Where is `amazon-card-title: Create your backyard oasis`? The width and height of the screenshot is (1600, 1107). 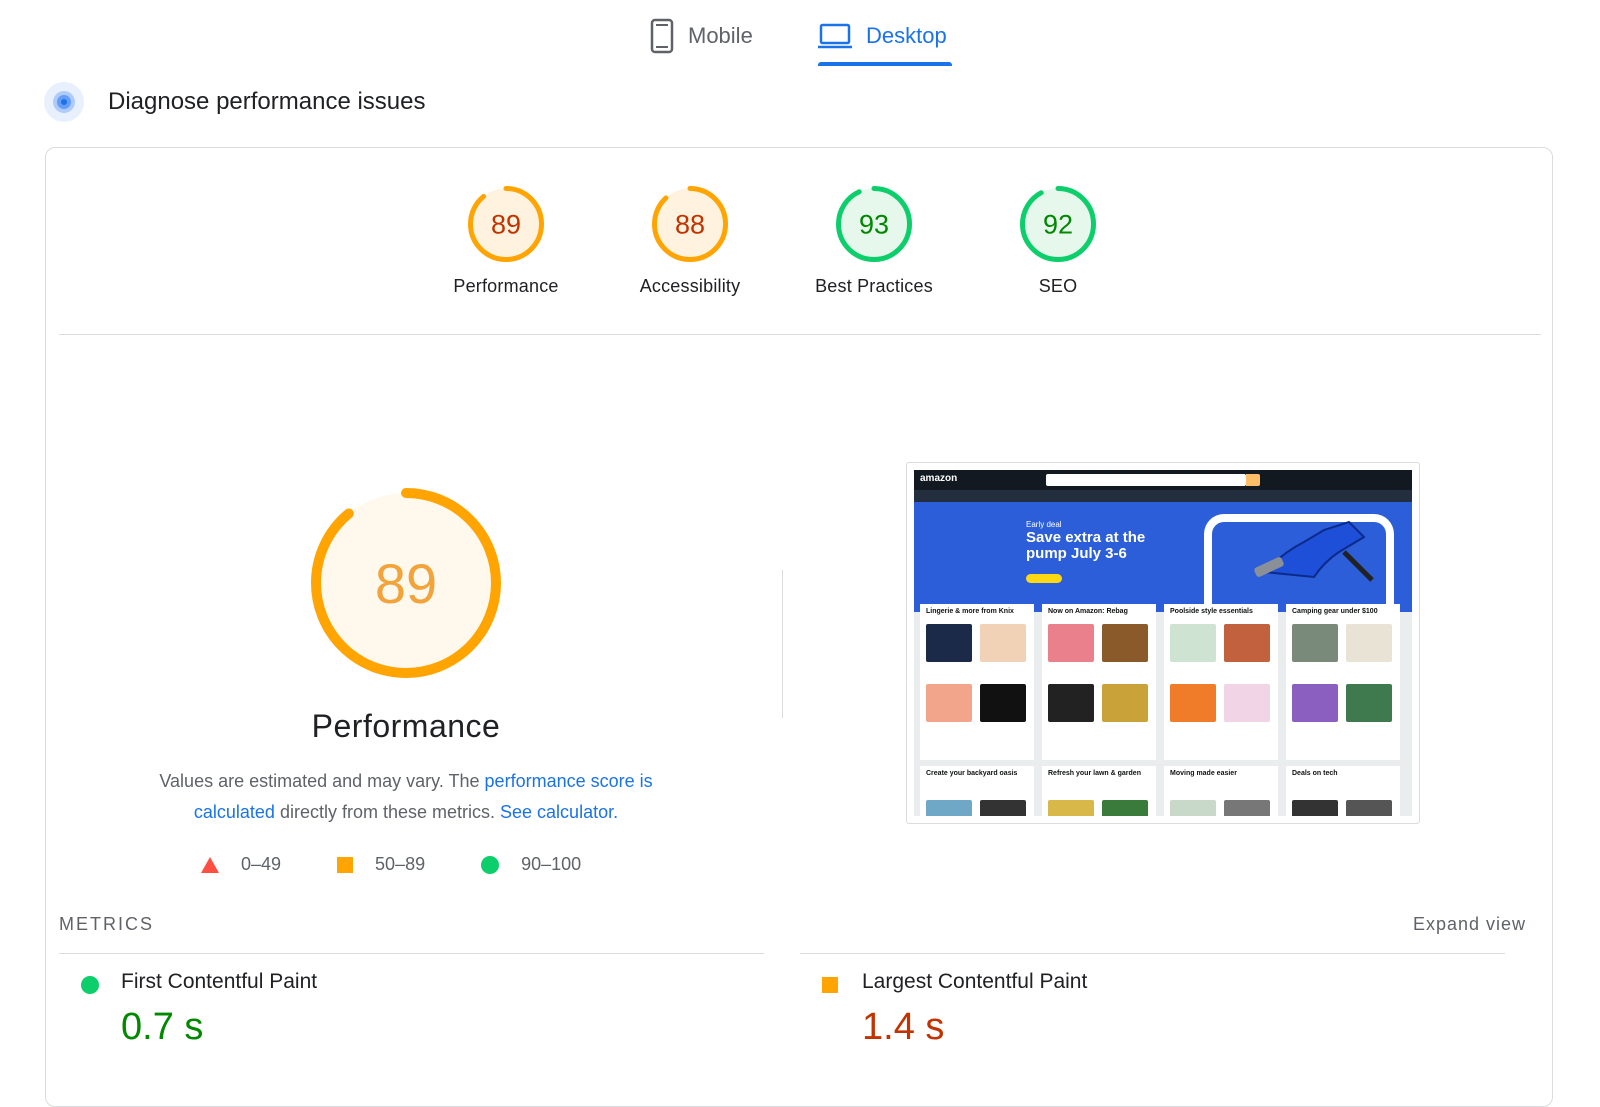
amazon-card-title: Create your backyard oasis is located at coordinates (972, 773).